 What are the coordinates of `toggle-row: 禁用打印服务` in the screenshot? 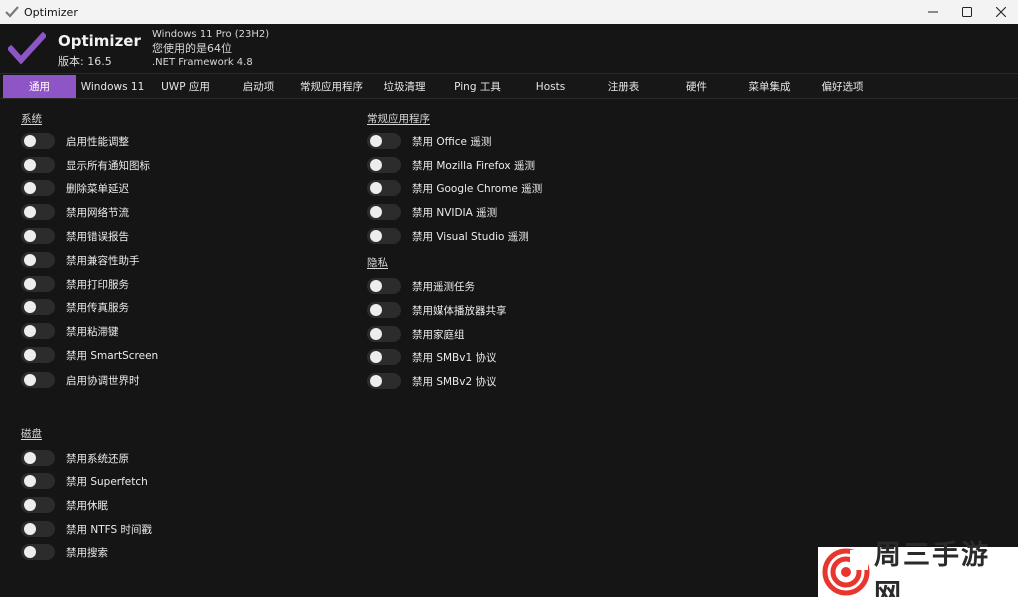 It's located at (75, 284).